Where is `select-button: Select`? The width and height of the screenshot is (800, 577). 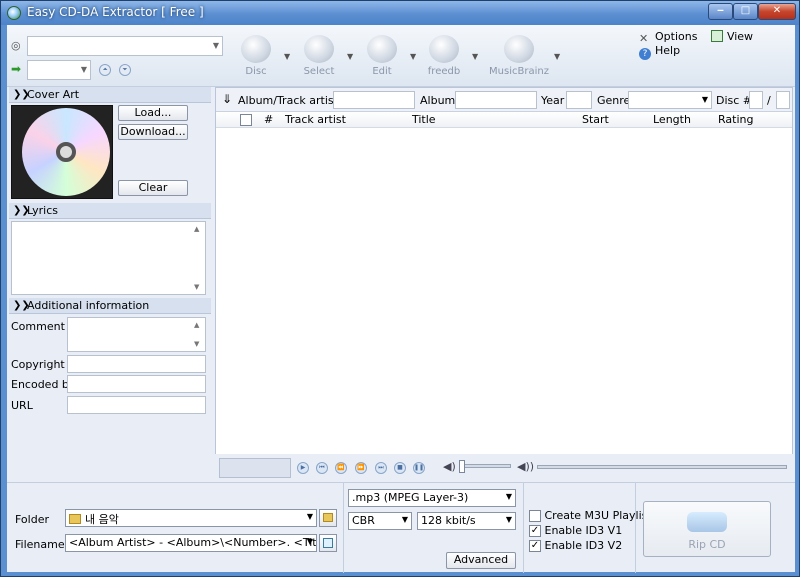 select-button: Select is located at coordinates (319, 58).